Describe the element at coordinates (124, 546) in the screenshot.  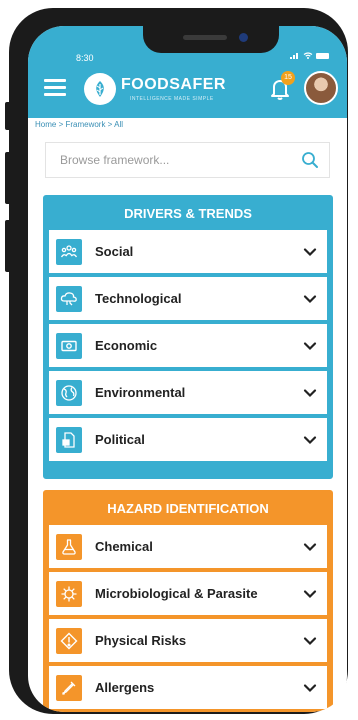
I see `item-label: Chemical` at that location.